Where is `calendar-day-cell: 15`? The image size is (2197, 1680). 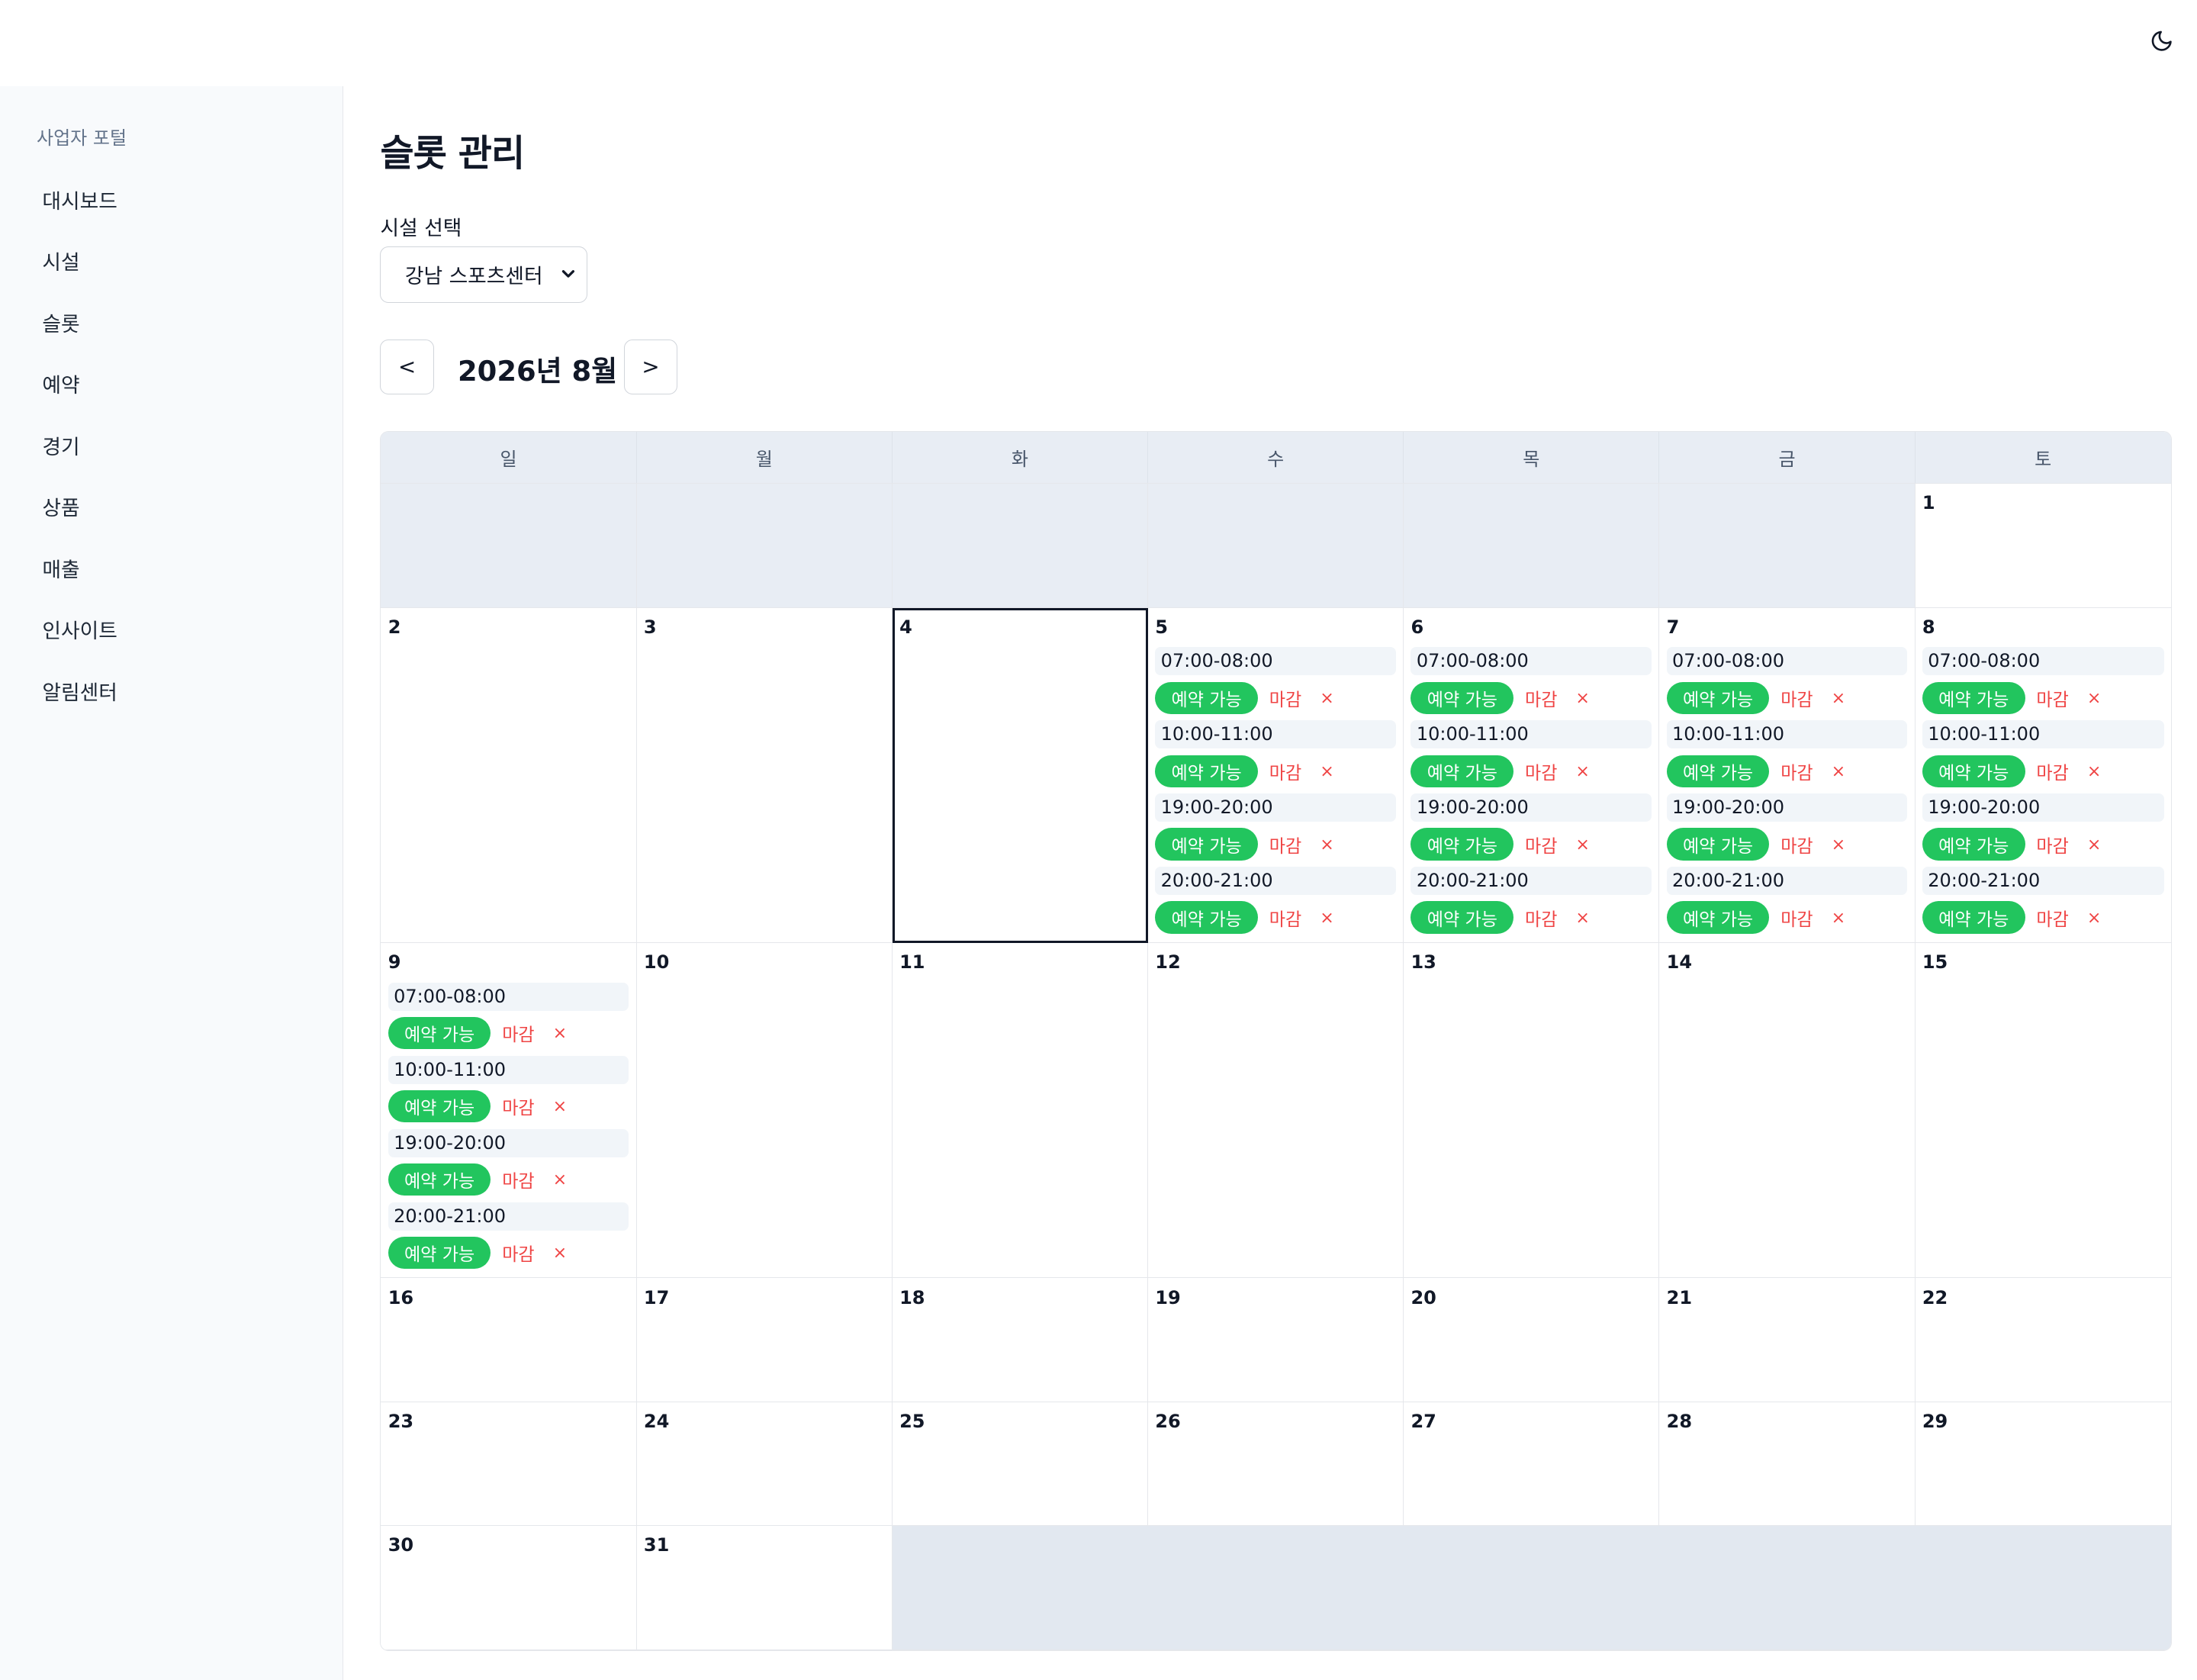
calendar-day-cell: 15 is located at coordinates (2043, 1111).